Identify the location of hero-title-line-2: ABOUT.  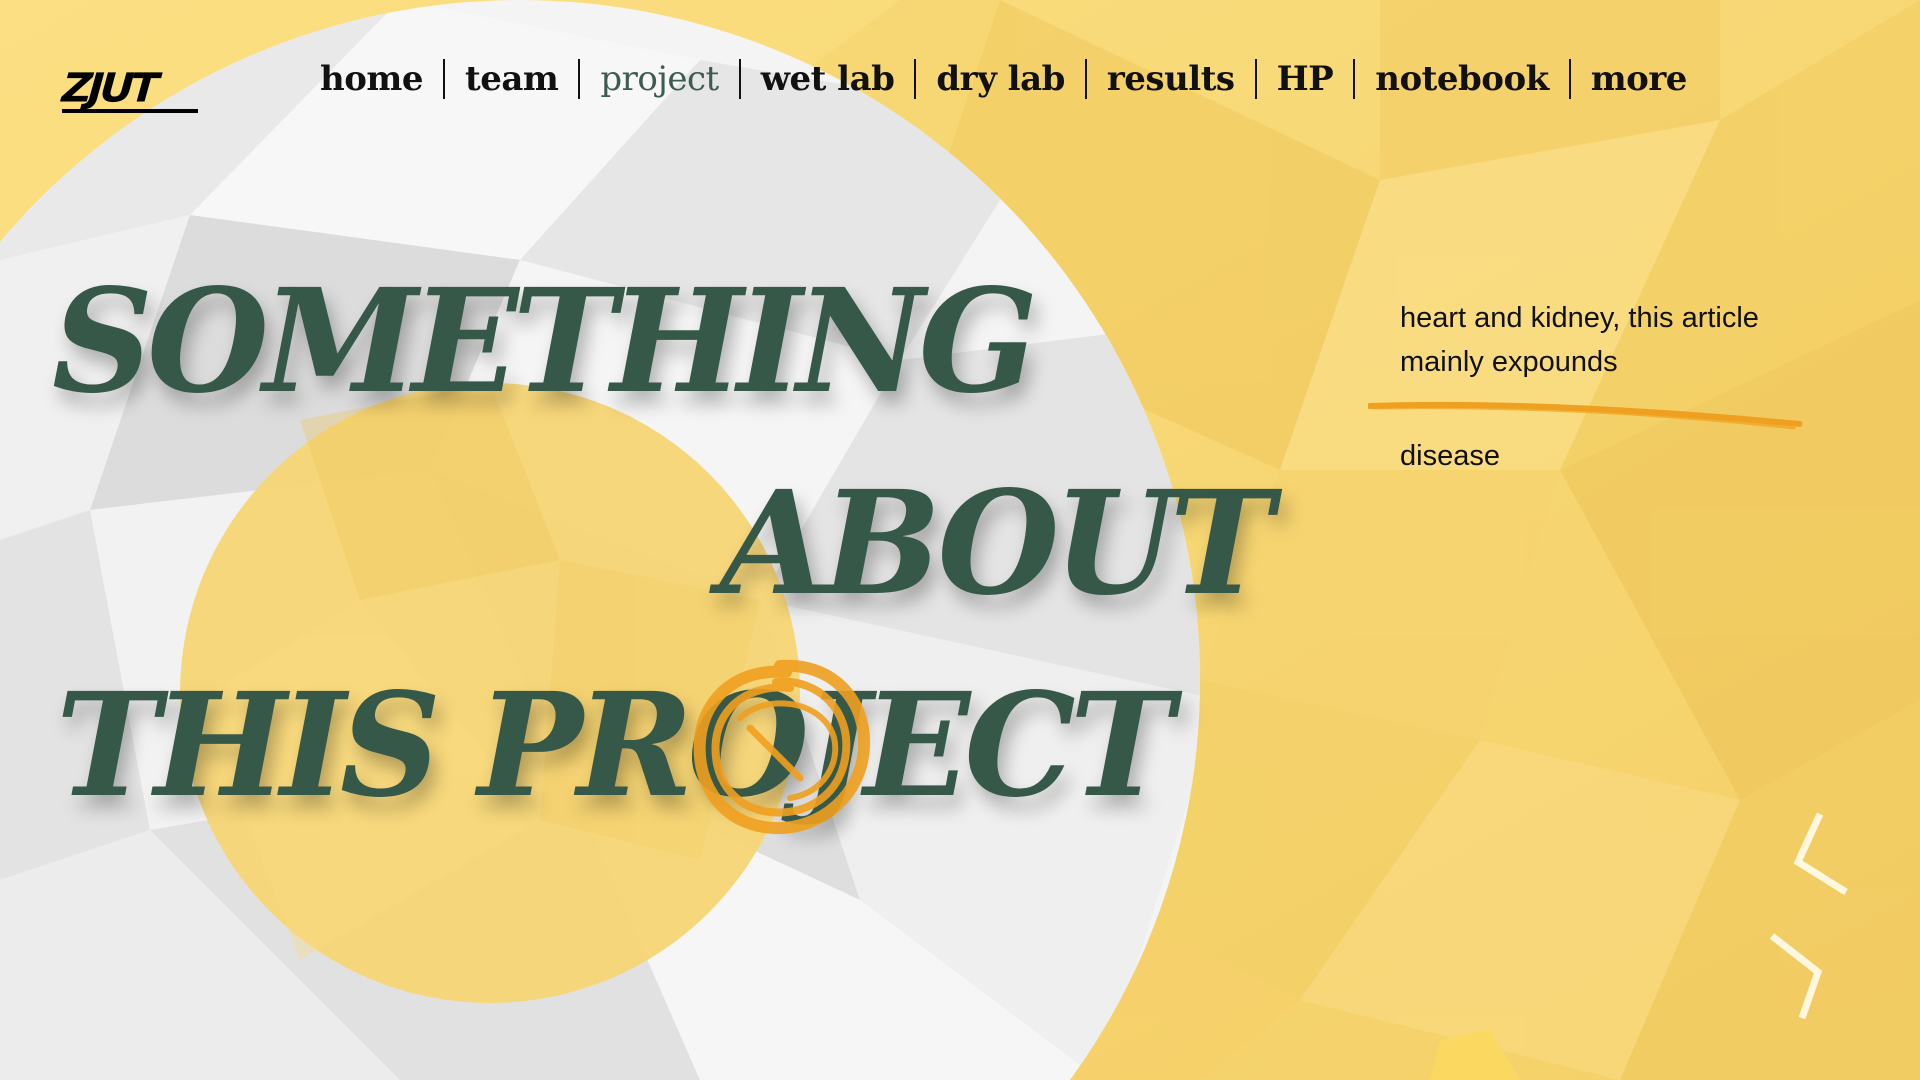
(997, 544).